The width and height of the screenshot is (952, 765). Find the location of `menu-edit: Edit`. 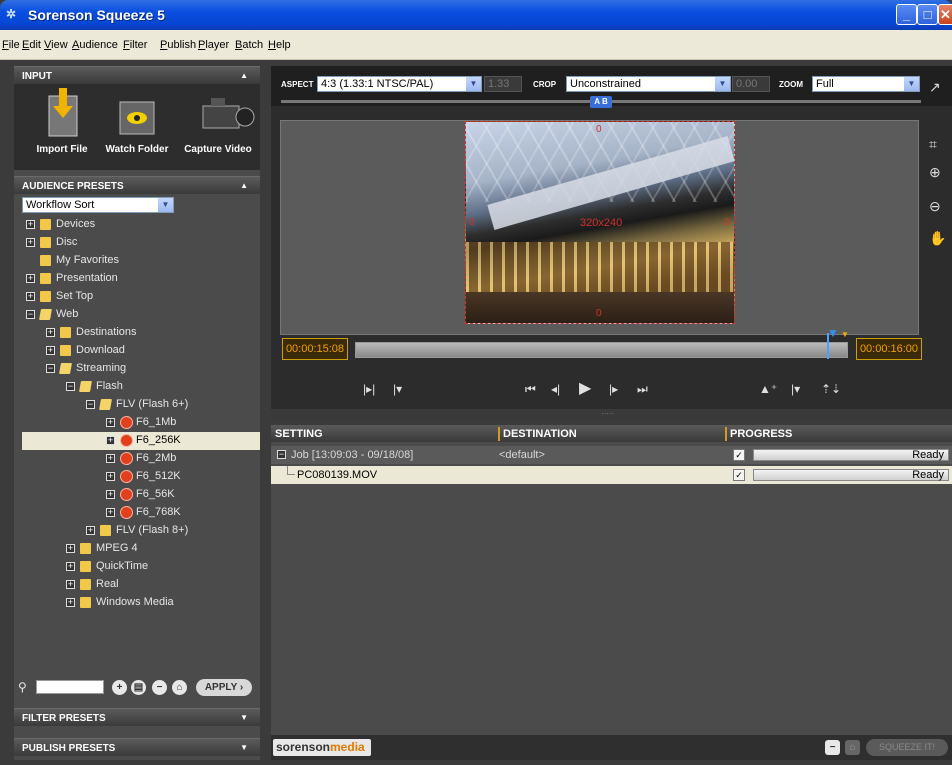

menu-edit: Edit is located at coordinates (31, 45).